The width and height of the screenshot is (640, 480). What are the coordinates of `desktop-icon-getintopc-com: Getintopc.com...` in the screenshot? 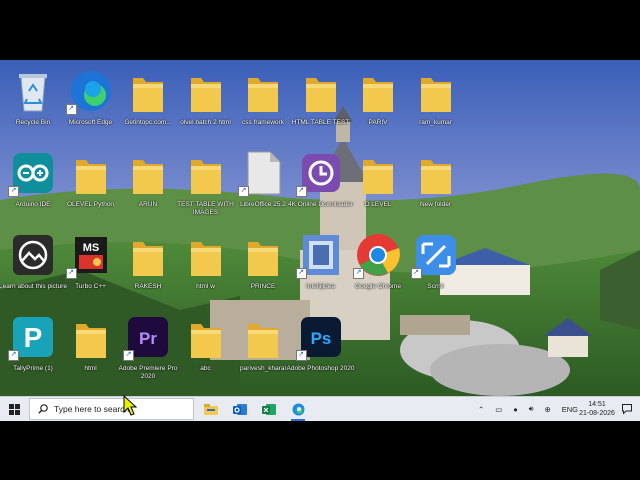 It's located at (148, 105).